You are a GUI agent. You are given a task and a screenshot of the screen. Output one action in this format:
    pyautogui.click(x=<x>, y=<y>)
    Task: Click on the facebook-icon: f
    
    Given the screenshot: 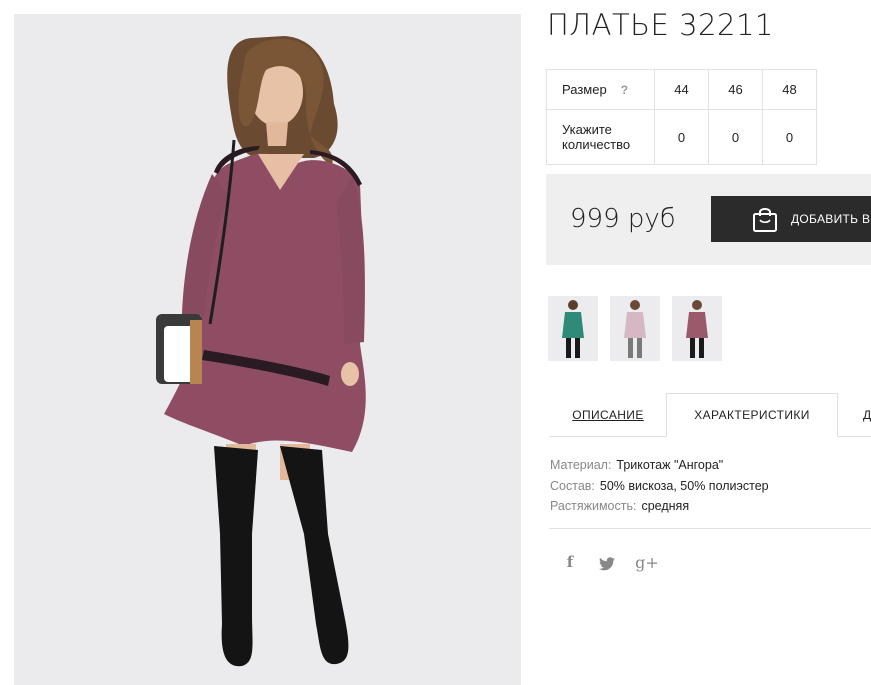 What is the action you would take?
    pyautogui.click(x=570, y=564)
    